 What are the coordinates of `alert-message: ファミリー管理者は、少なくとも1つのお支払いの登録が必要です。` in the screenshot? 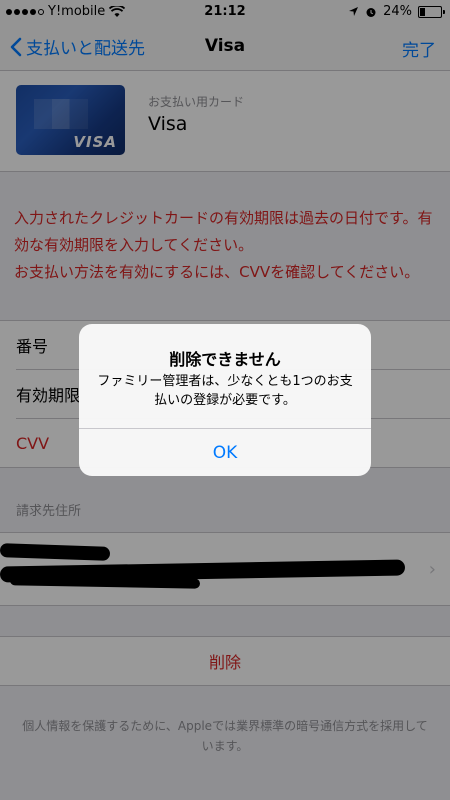 It's located at (225, 391).